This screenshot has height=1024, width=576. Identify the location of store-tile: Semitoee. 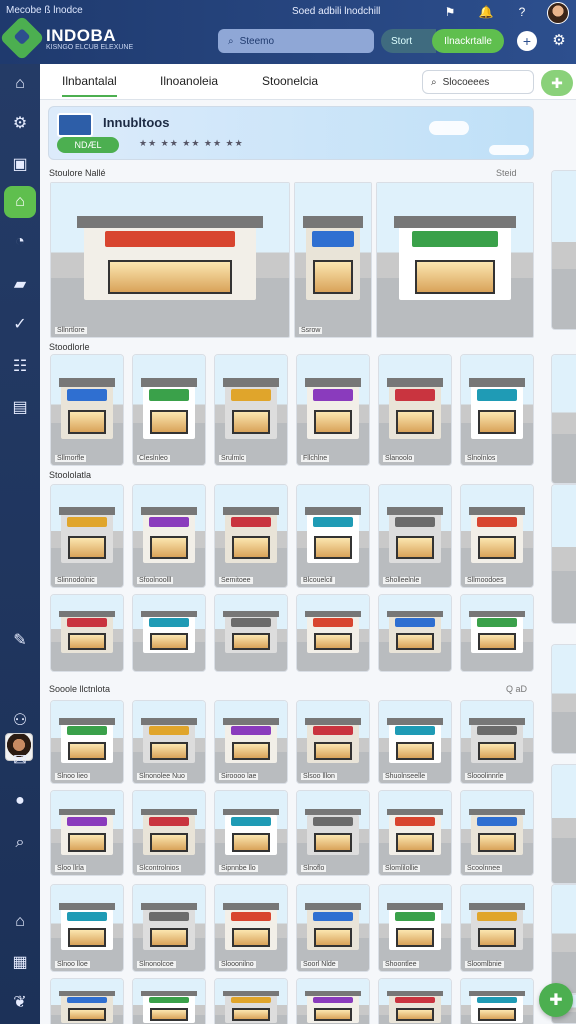
(251, 536).